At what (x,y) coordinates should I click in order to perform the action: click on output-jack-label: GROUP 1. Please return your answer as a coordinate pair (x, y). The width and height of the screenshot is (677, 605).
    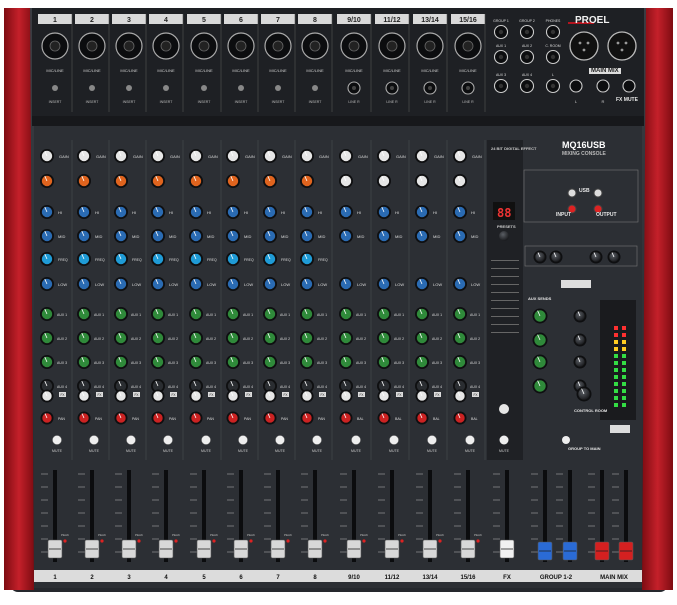
    Looking at the image, I should click on (501, 21).